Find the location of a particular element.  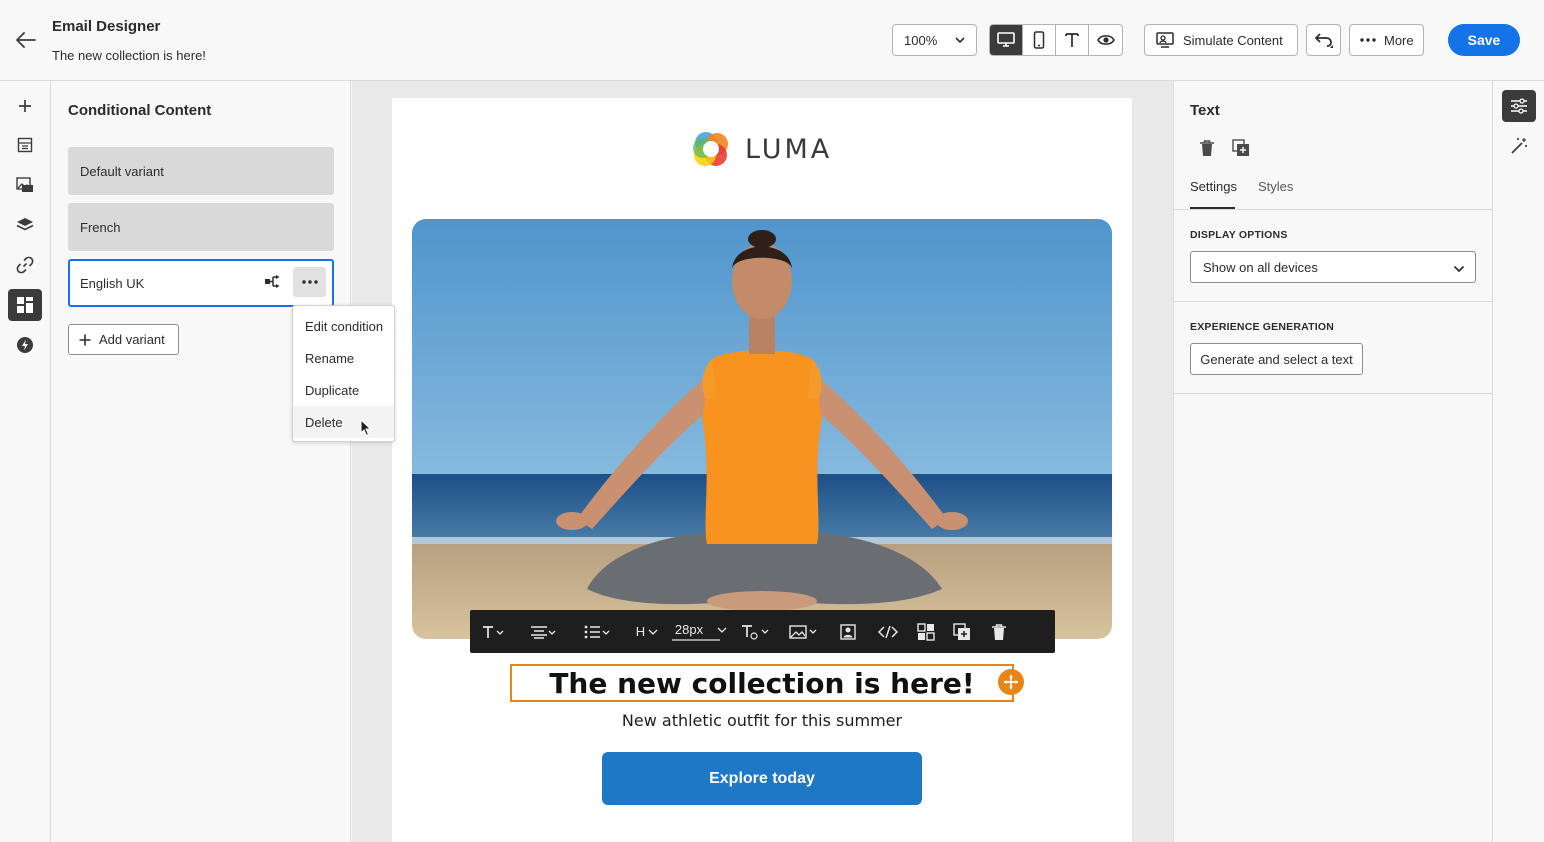

list-button is located at coordinates (597, 631).